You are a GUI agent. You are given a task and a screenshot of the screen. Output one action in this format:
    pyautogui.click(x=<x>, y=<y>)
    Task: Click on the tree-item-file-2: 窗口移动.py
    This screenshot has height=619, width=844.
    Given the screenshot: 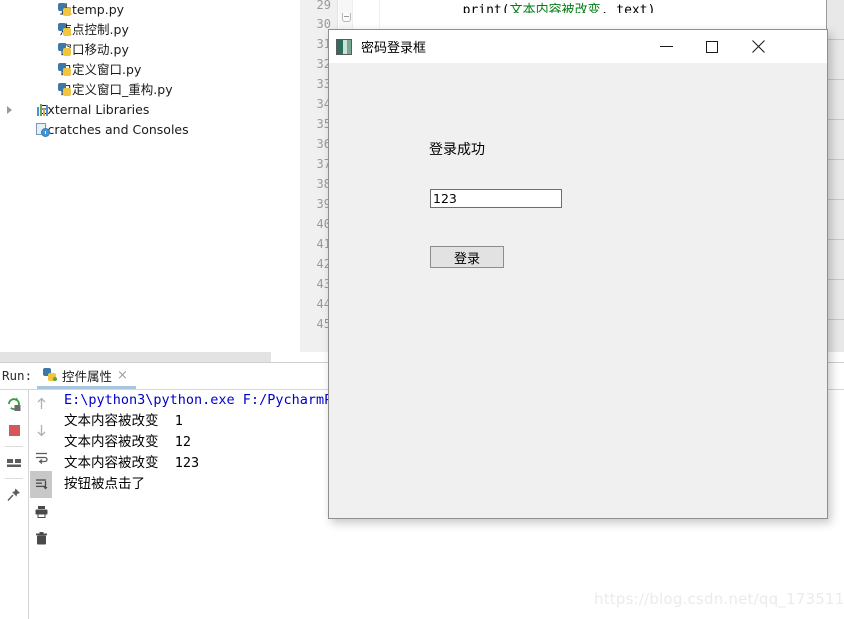 What is the action you would take?
    pyautogui.click(x=150, y=50)
    